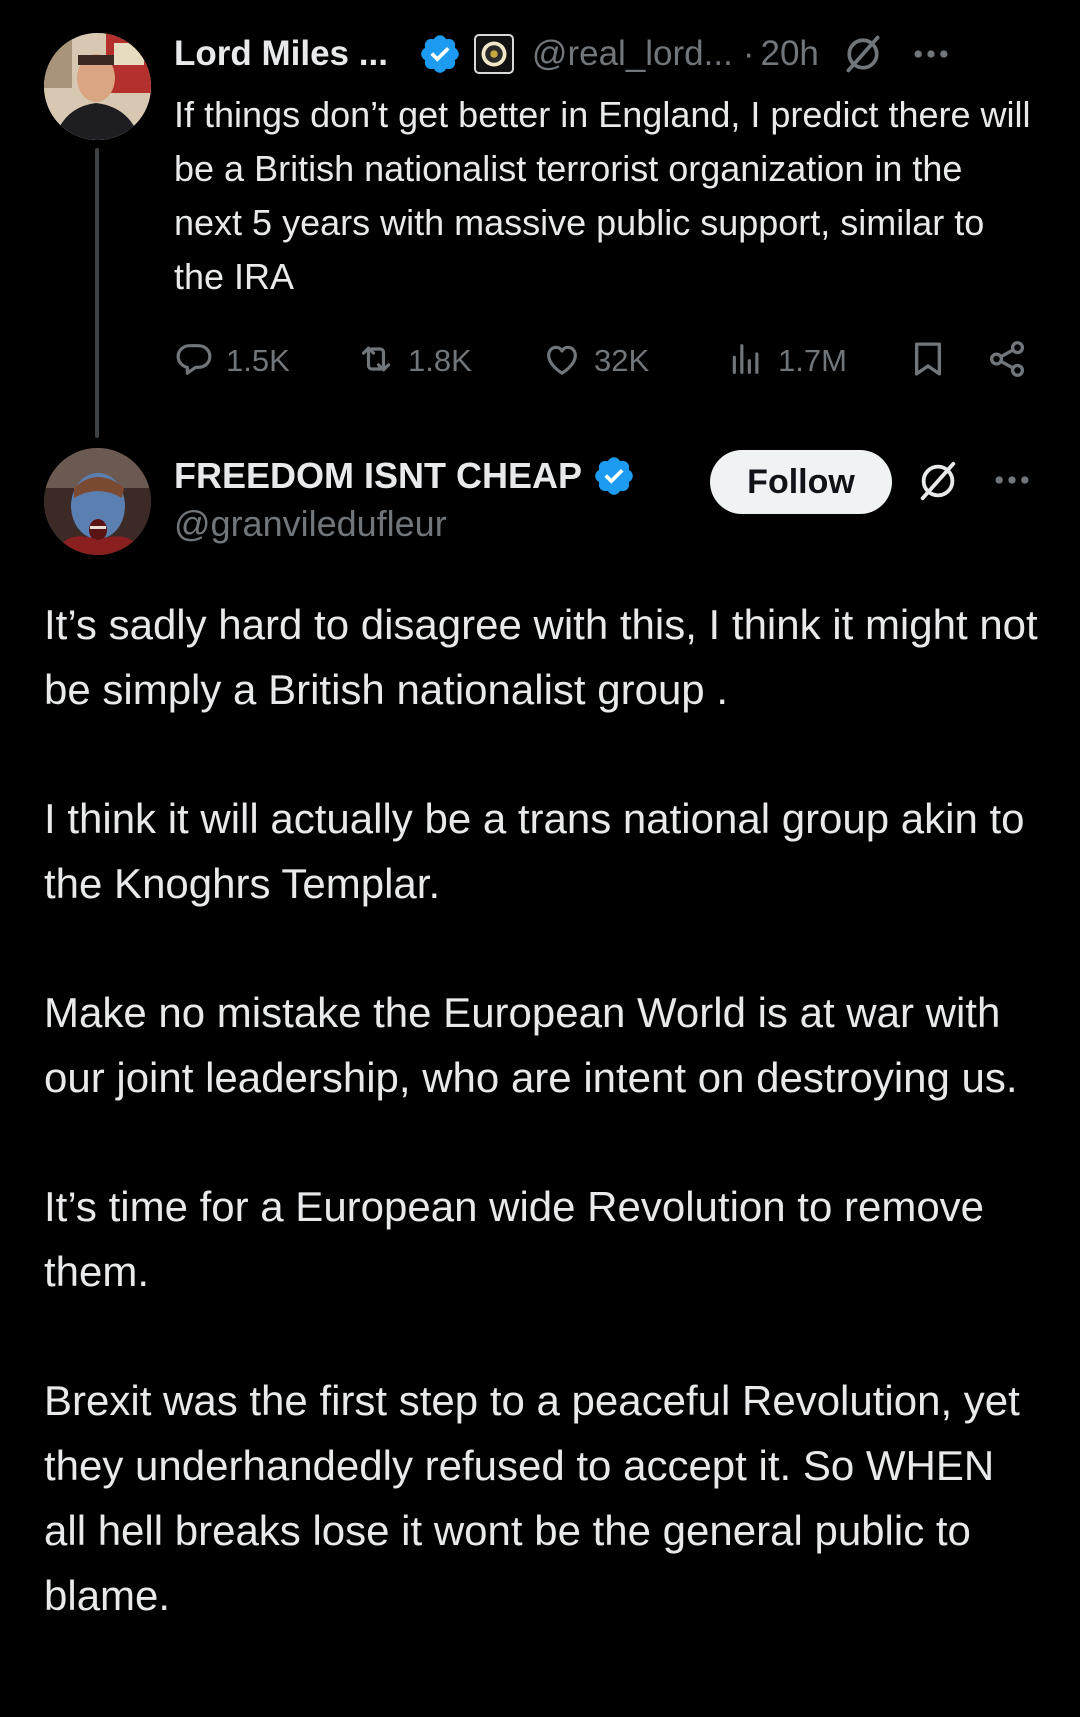  What do you see at coordinates (440, 360) in the screenshot?
I see `repost-count: 1.8K` at bounding box center [440, 360].